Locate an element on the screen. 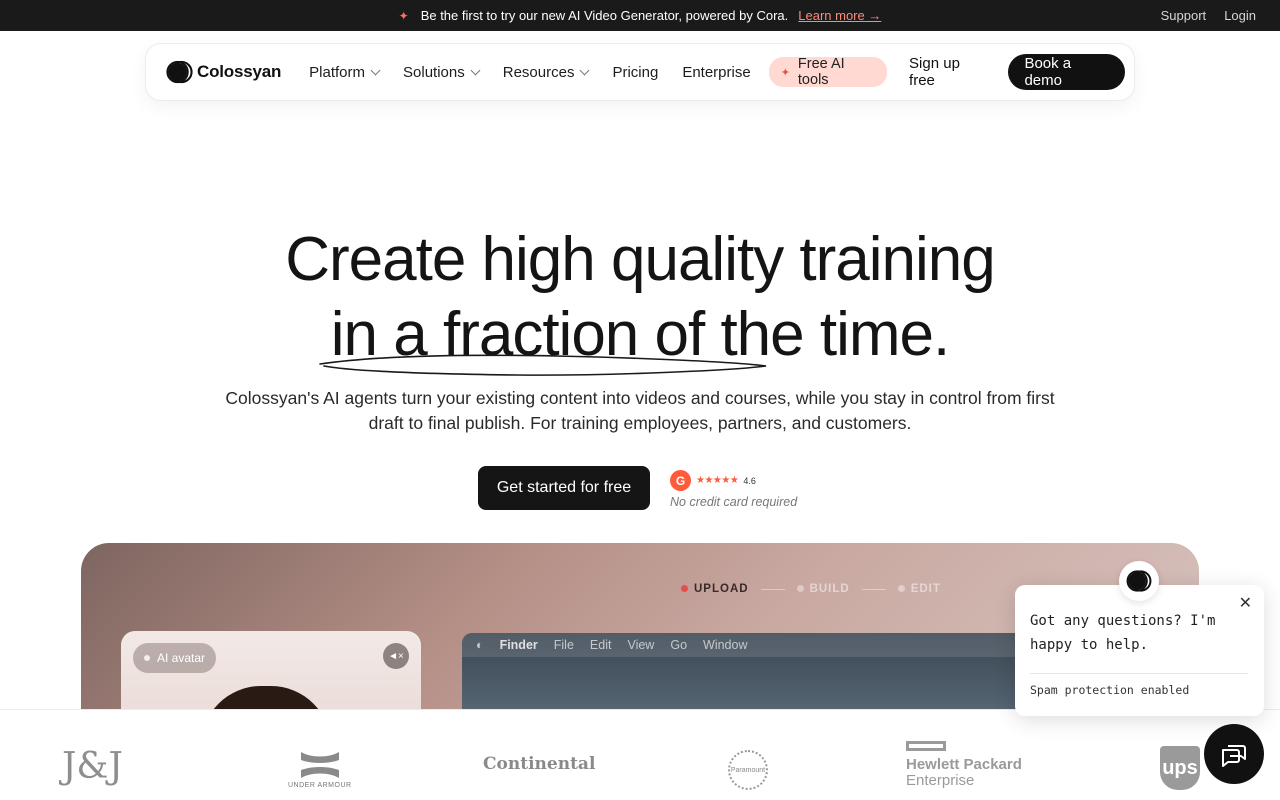 Image resolution: width=1280 pixels, height=800 pixels. chat-bubble-icon is located at coordinates (1234, 756).